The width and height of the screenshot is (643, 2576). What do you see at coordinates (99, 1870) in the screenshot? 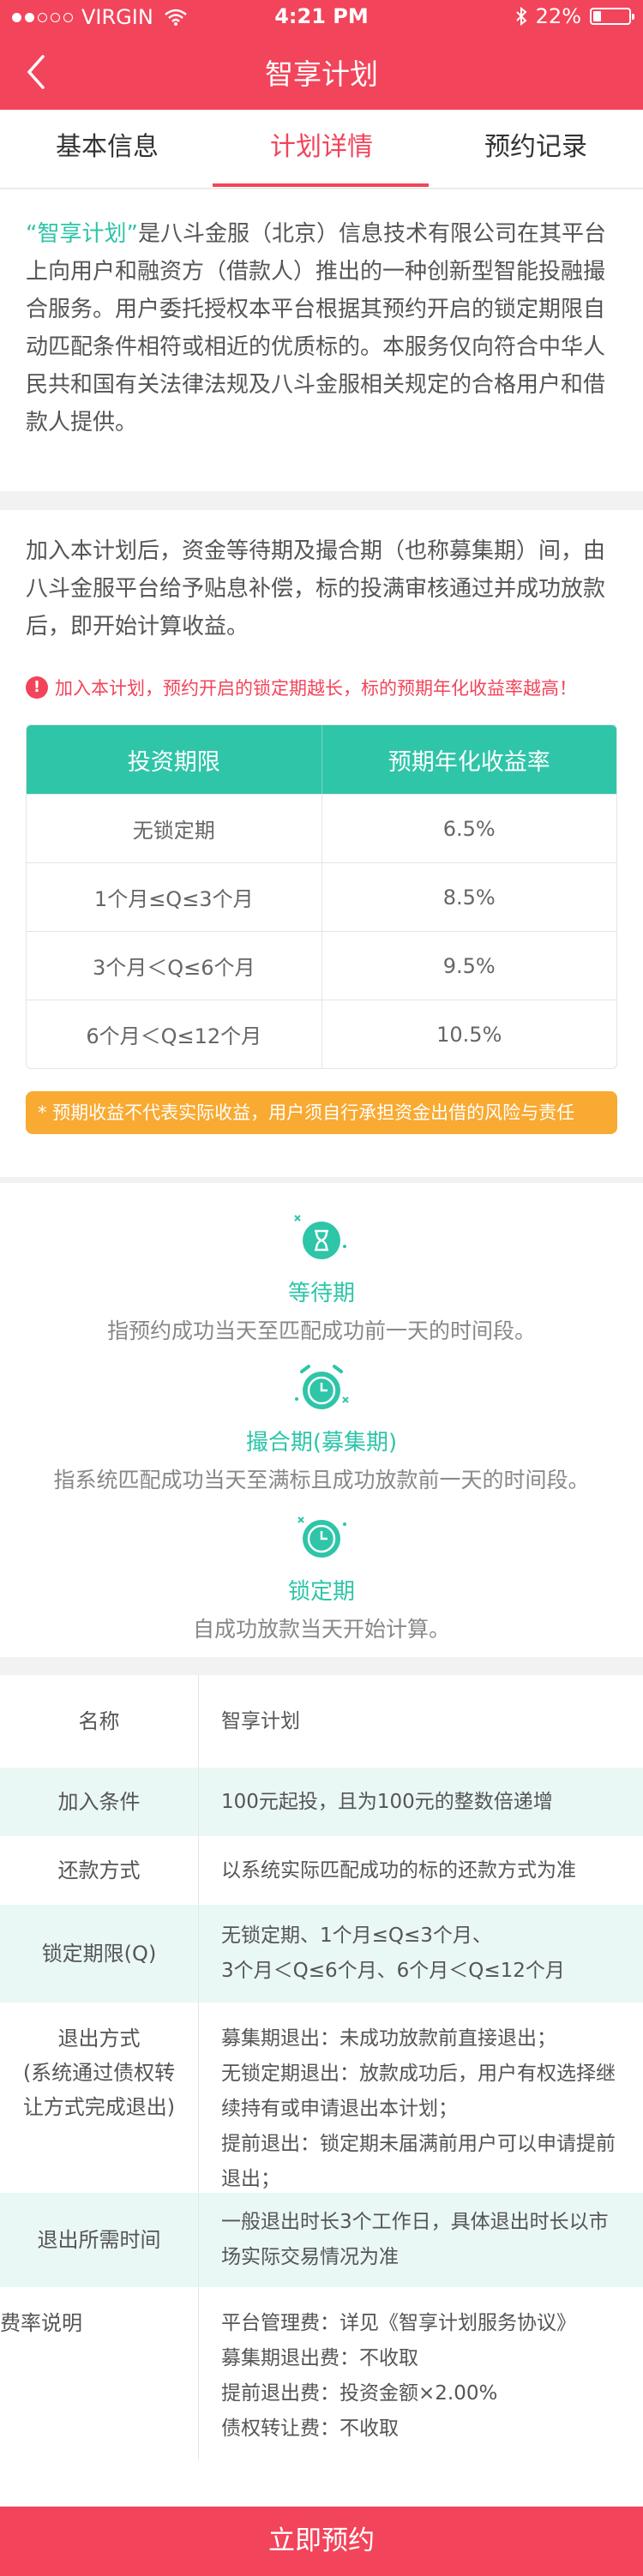
I see `detail-label: 还款方式` at bounding box center [99, 1870].